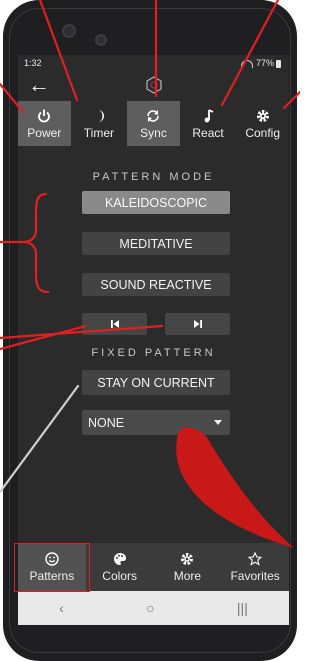  Describe the element at coordinates (98, 132) in the screenshot. I see `tab-label: Timer` at that location.